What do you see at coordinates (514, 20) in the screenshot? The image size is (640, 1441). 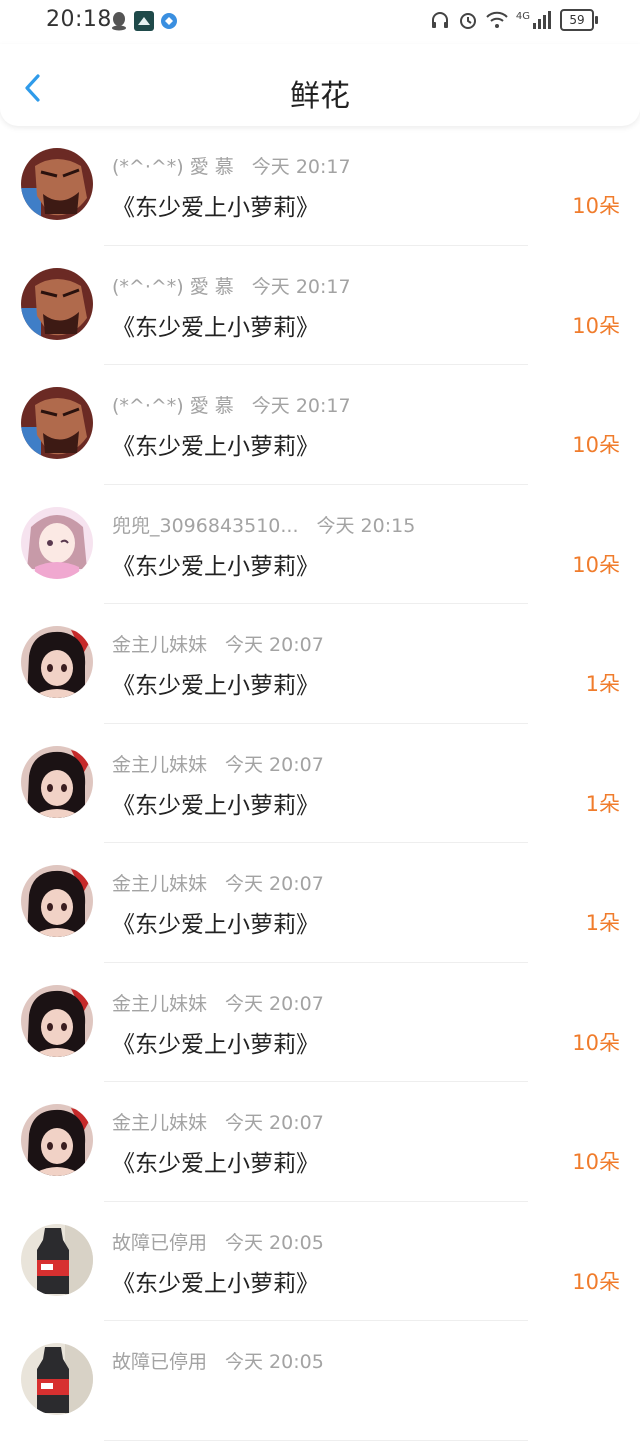 I see `system-icons: 4G 59` at bounding box center [514, 20].